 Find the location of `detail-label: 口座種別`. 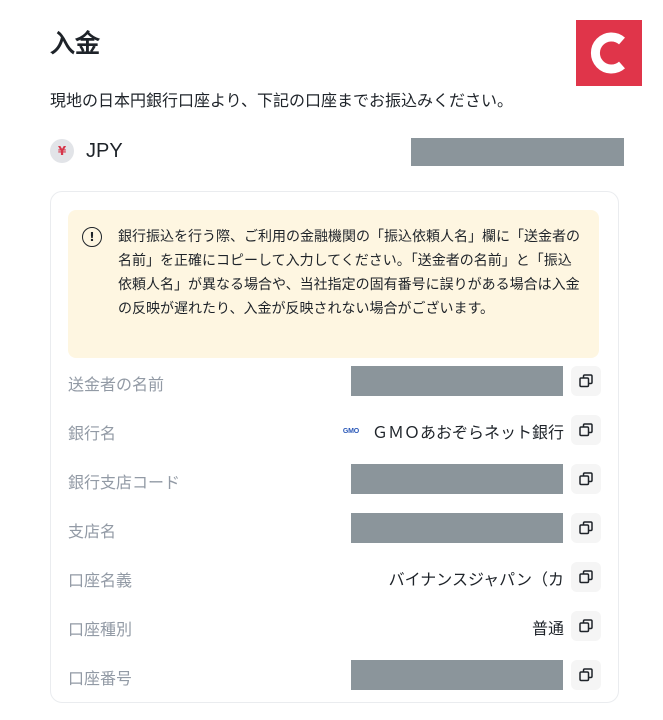

detail-label: 口座種別 is located at coordinates (100, 629).